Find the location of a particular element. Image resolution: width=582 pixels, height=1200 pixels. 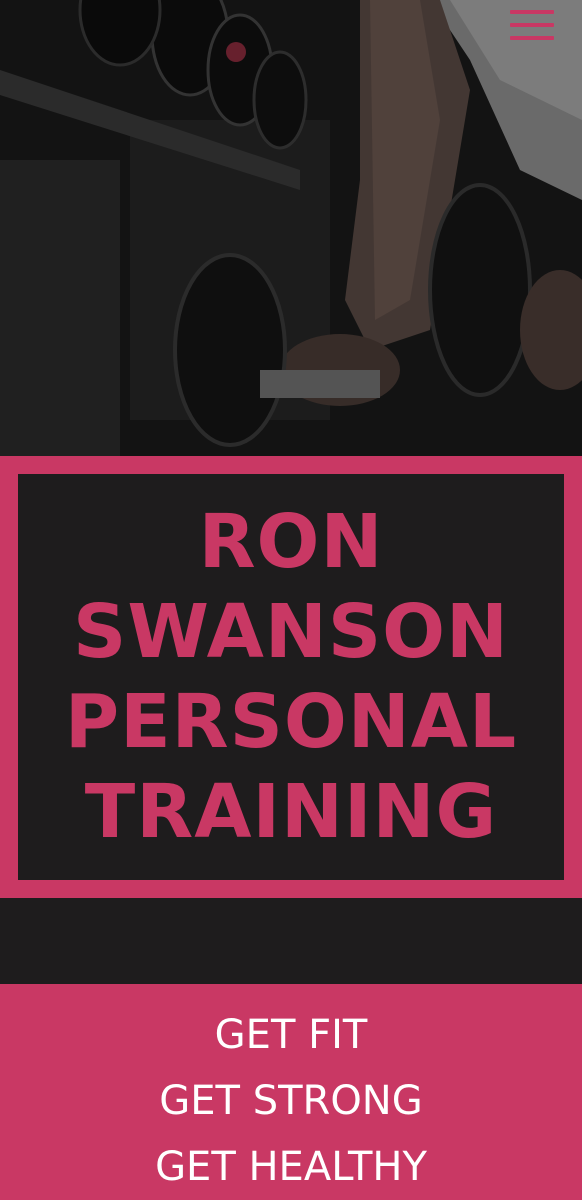

menu-bar-middle is located at coordinates (532, 25).